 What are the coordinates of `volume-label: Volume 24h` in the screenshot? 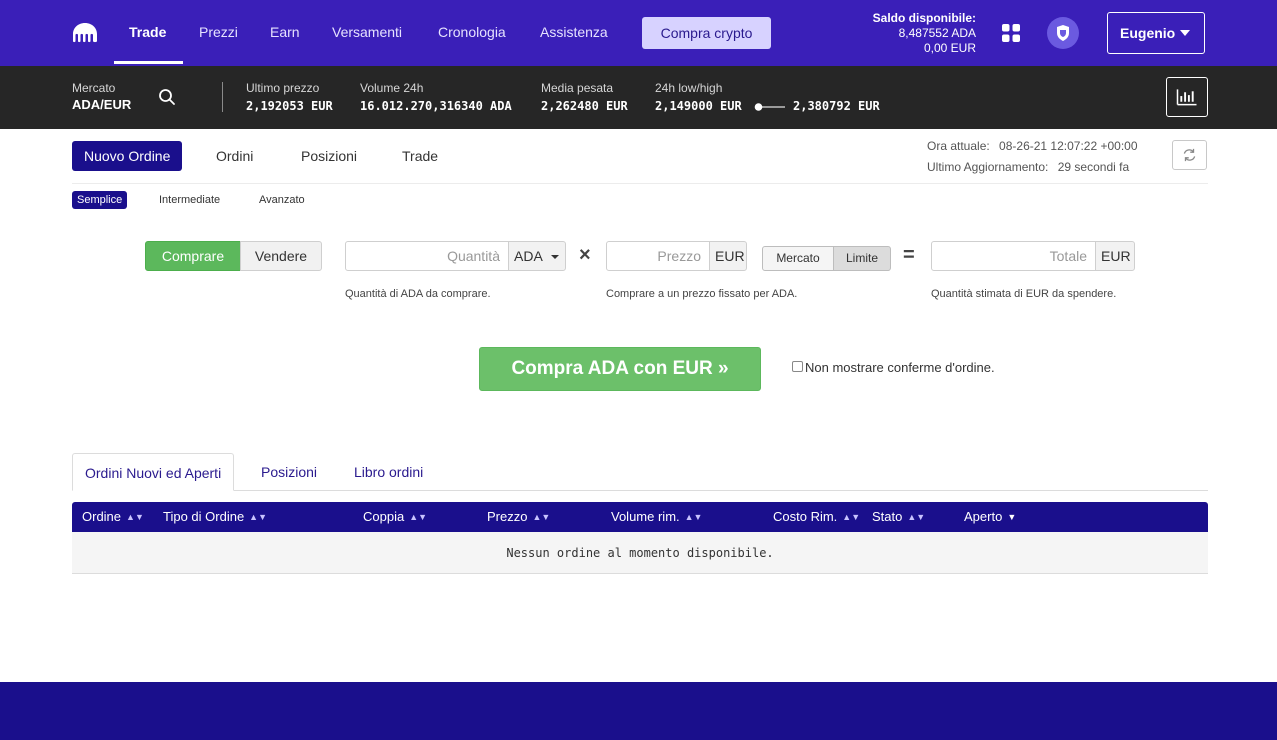 It's located at (392, 88).